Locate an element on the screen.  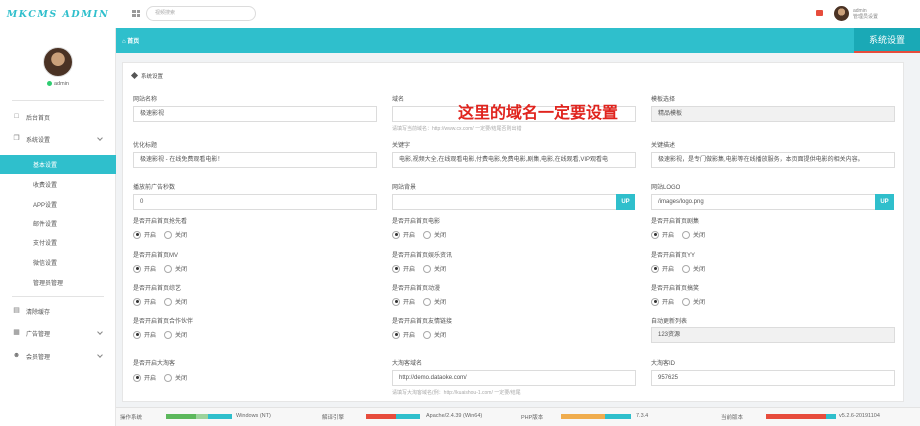
app-logo: MKCMS ADMIN is located at coordinates (58, 14).